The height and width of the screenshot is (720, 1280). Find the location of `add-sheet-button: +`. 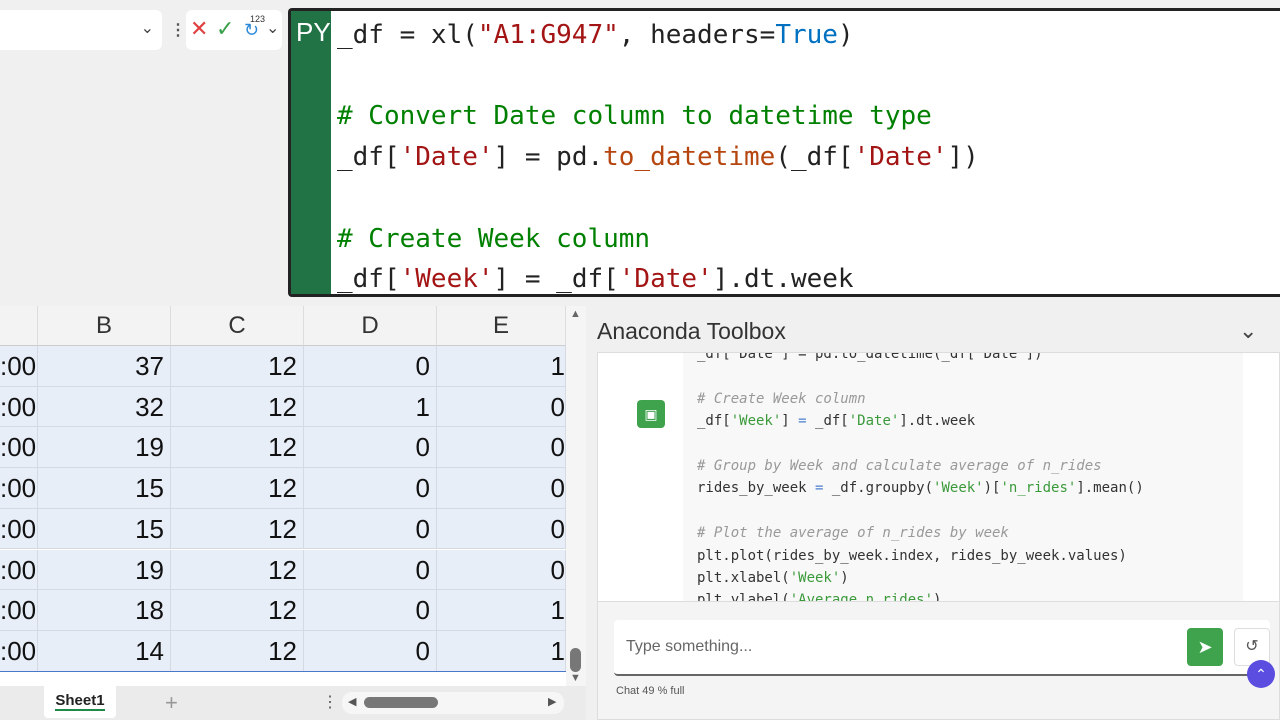

add-sheet-button: + is located at coordinates (171, 703).